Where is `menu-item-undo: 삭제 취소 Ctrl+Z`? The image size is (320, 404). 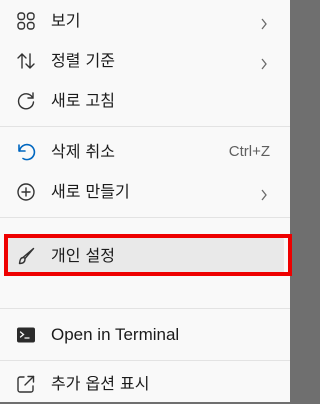
menu-item-undo: 삭제 취소 Ctrl+Z is located at coordinates (145, 152).